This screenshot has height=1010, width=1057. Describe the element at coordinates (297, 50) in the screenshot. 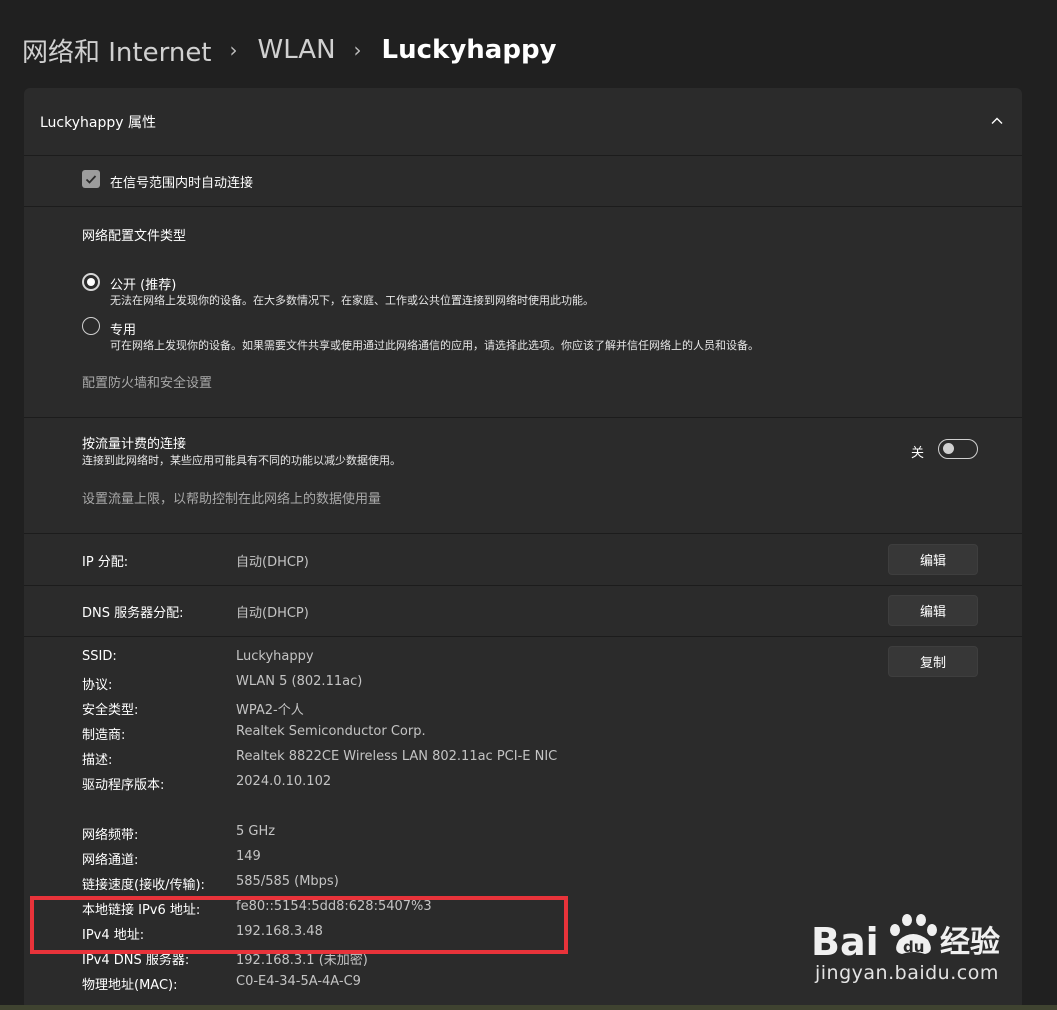

I see `breadcrumb-wlan: WLAN` at that location.